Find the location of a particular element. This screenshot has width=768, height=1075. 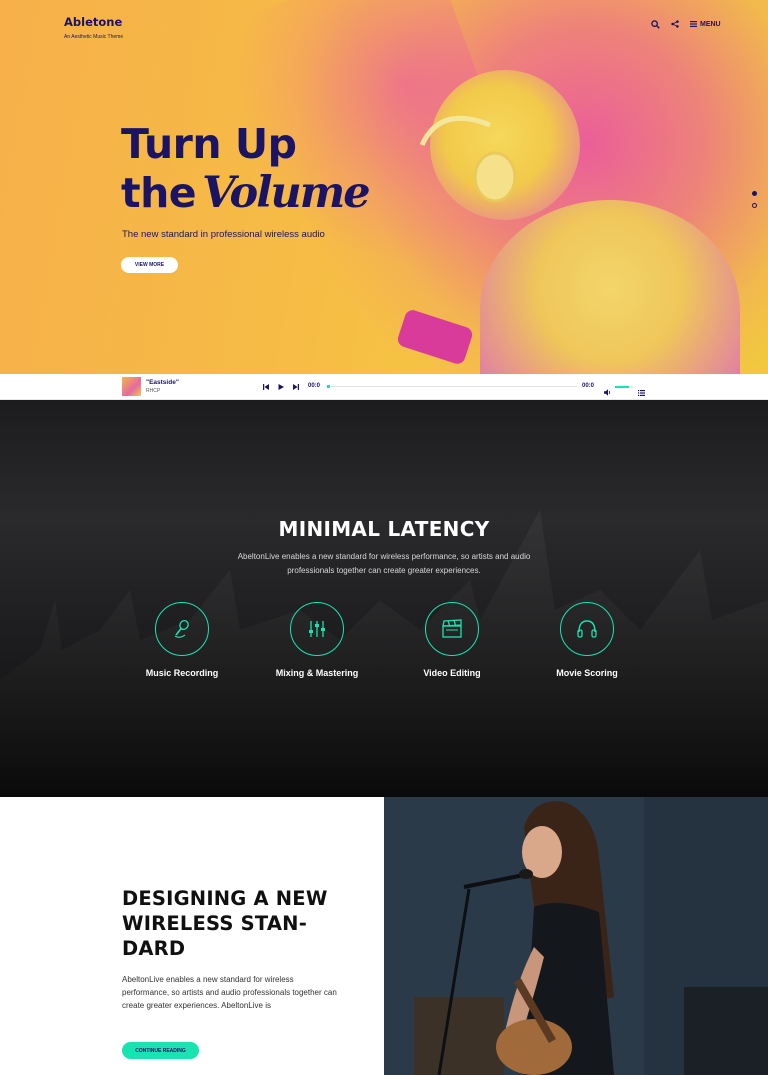

search-icon is located at coordinates (655, 24).